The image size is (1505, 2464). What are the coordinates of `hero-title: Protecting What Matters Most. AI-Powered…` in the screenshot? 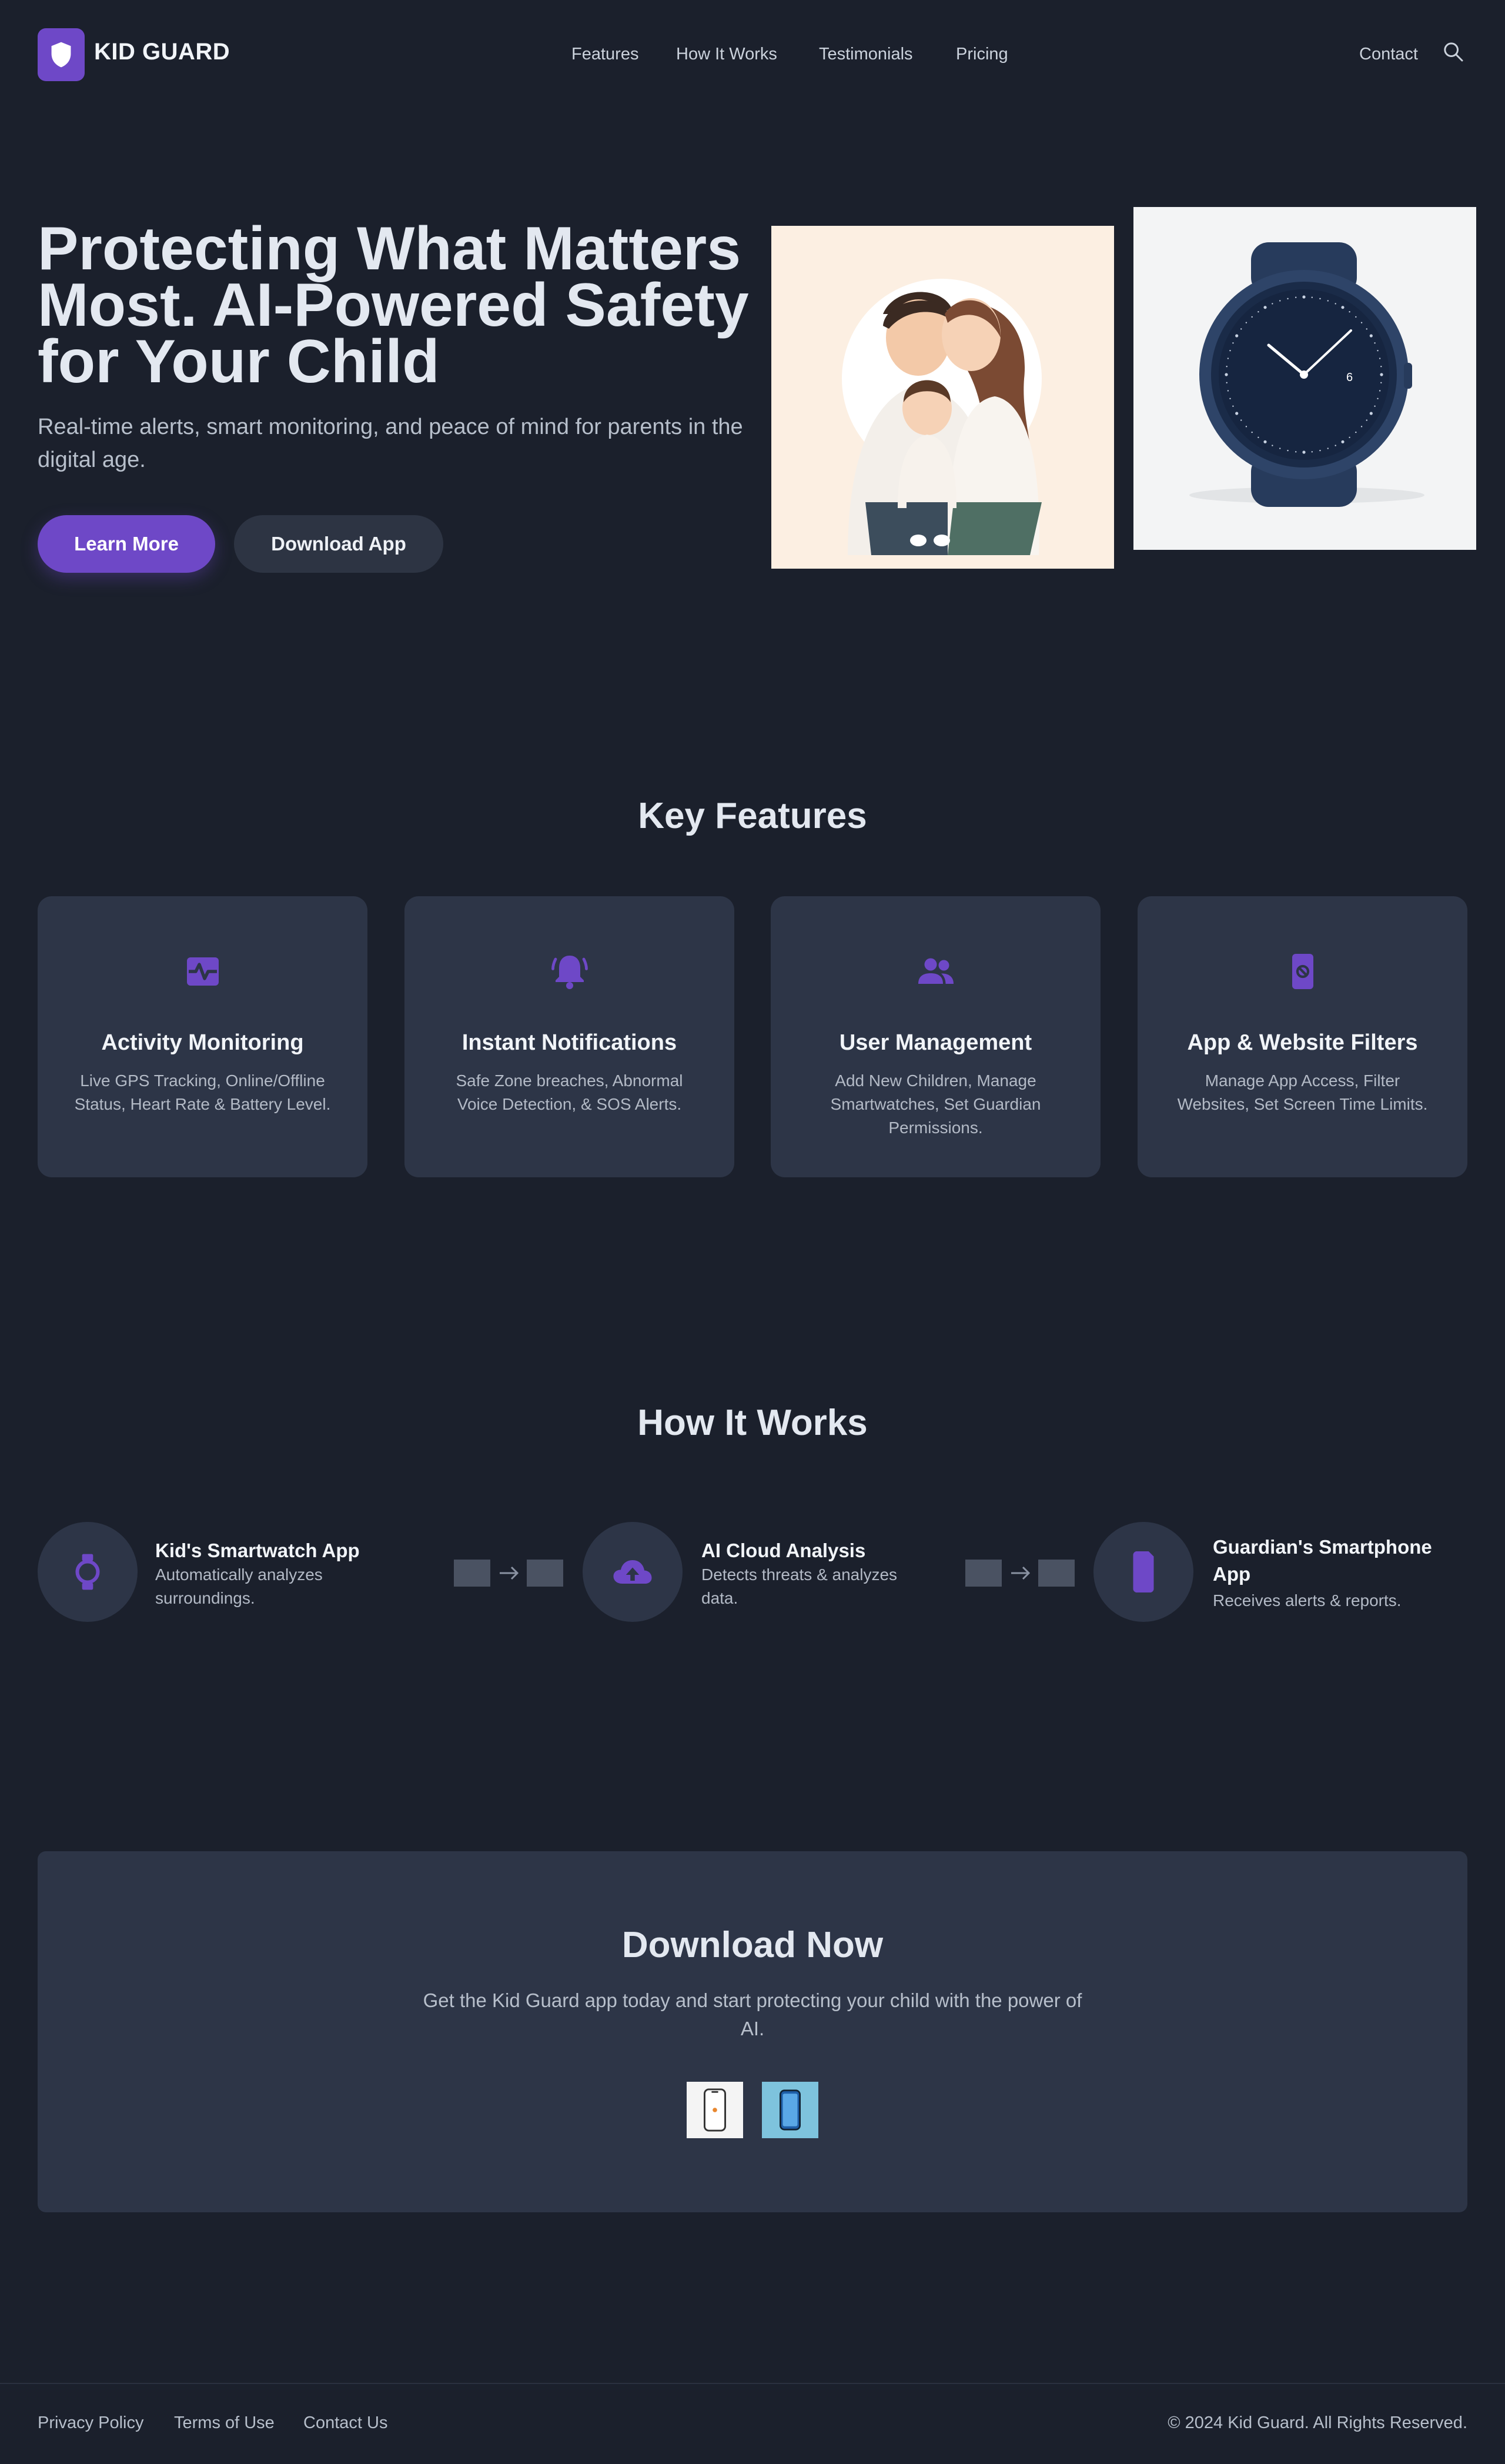 It's located at (393, 305).